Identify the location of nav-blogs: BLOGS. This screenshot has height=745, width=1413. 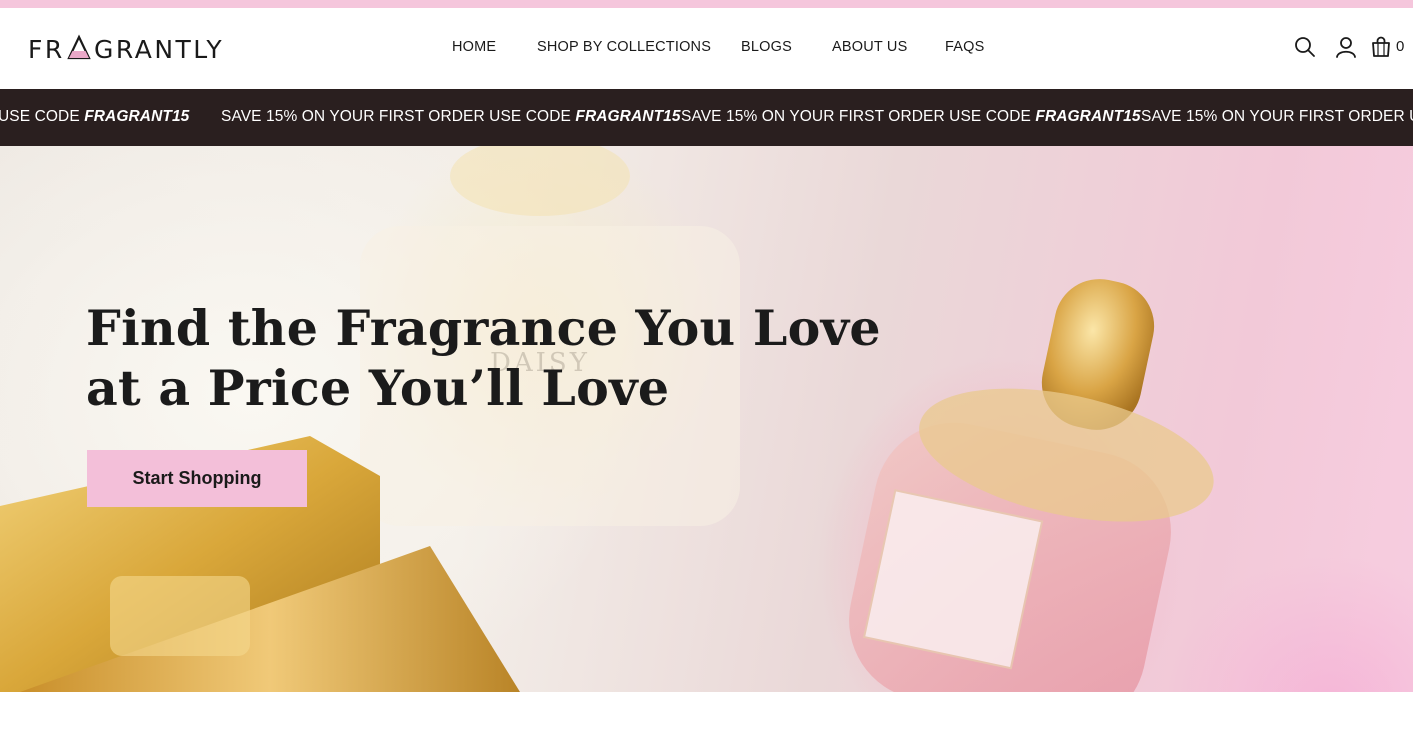
(766, 47).